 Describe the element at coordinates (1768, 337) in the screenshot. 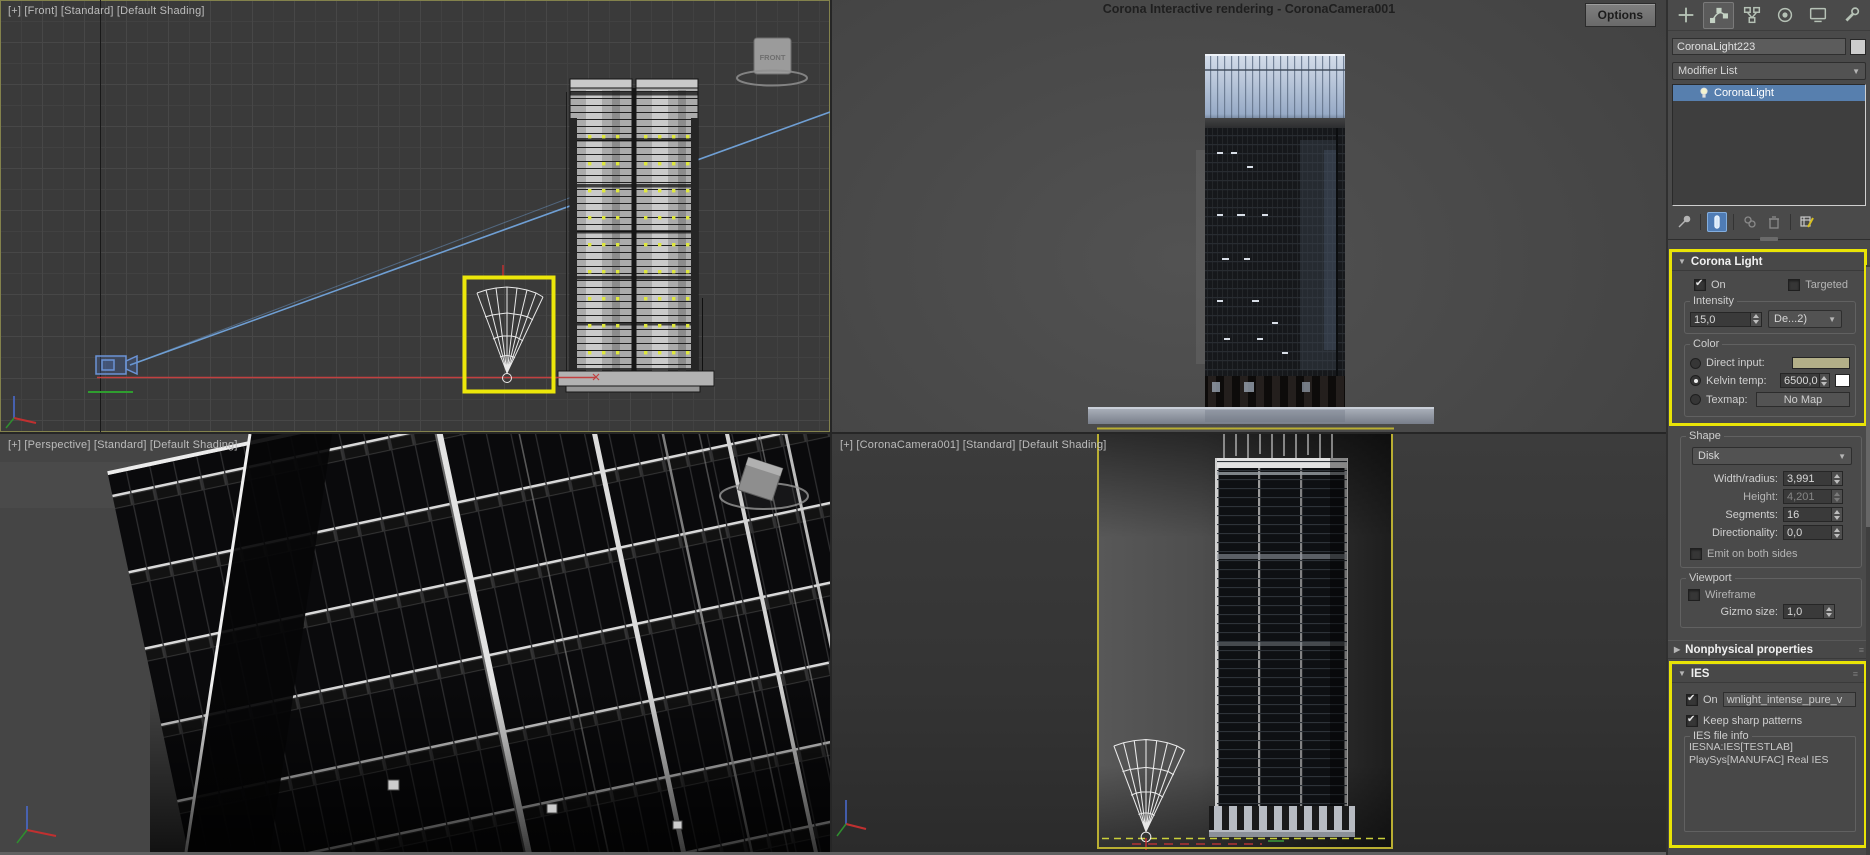

I see `corona-light-highlight-box: ▼ Corona Light On Targeted` at that location.